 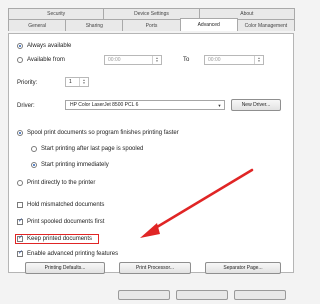 What do you see at coordinates (260, 295) in the screenshot?
I see `dialog-button-apply` at bounding box center [260, 295].